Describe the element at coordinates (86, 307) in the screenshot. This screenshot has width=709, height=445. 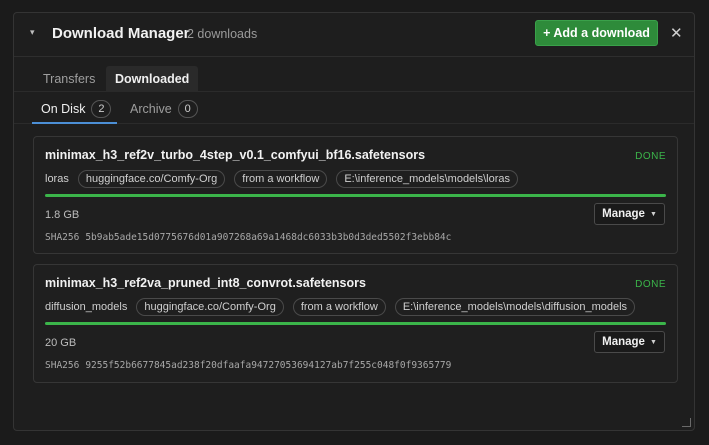
I see `model-category: diffusion_models` at that location.